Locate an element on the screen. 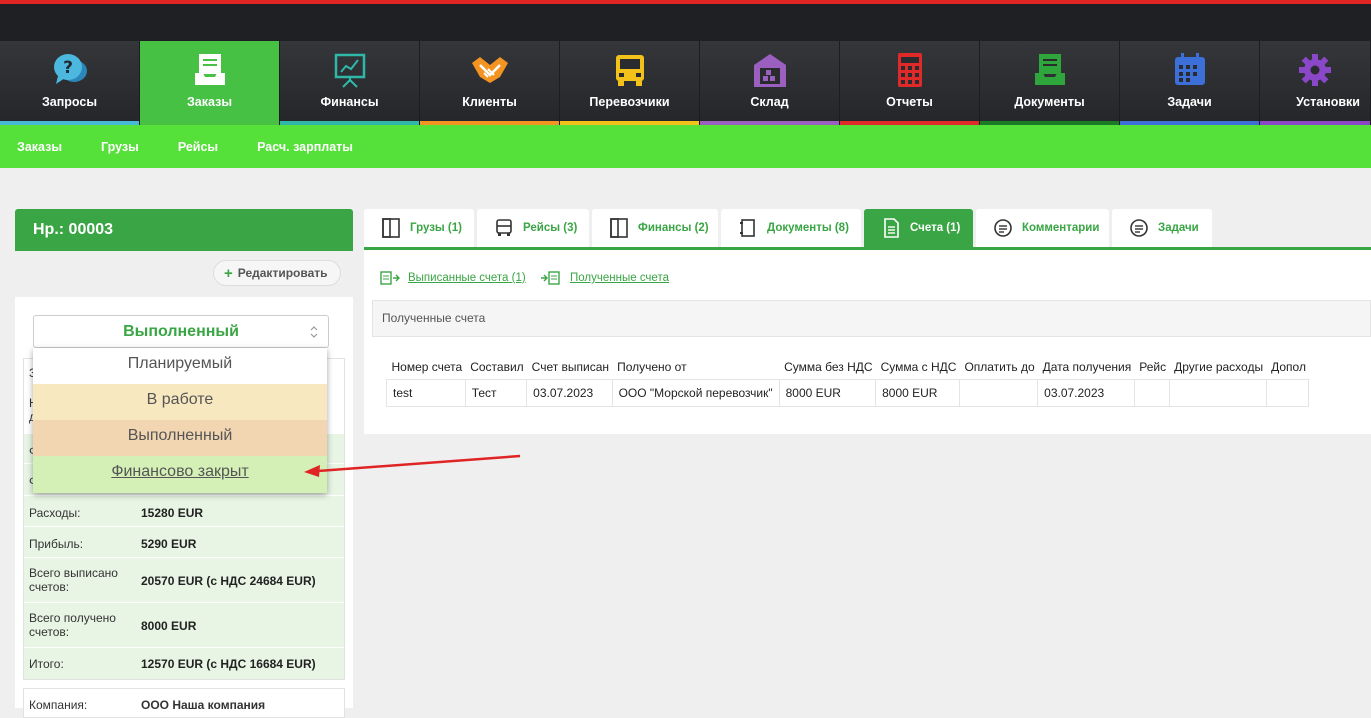  tab-label: Рейсы (3) is located at coordinates (550, 228).